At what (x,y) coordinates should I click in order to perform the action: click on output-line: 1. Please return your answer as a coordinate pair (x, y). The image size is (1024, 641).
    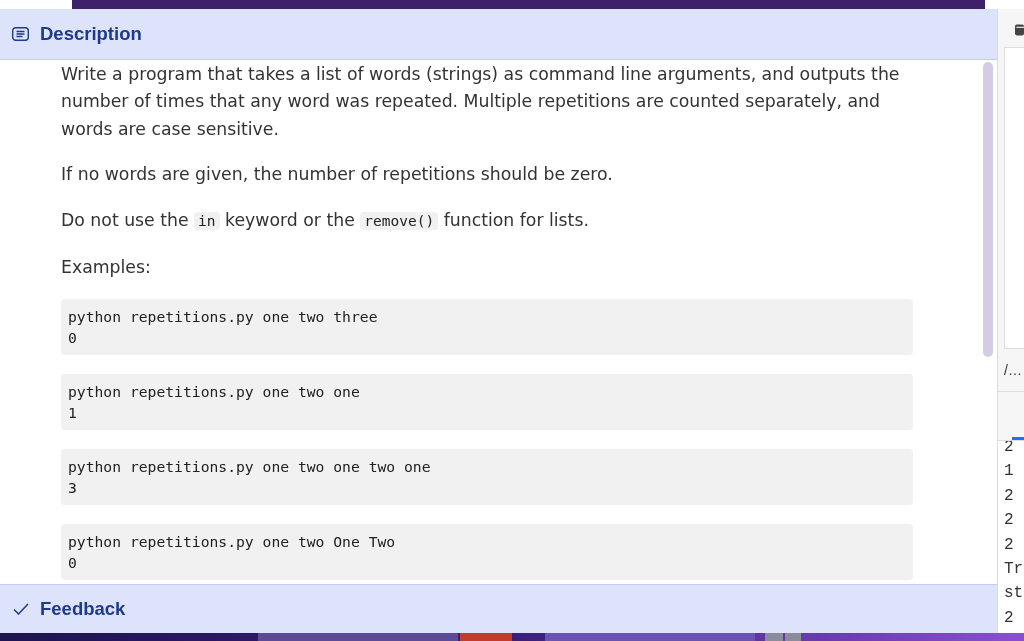
    Looking at the image, I should click on (1009, 472).